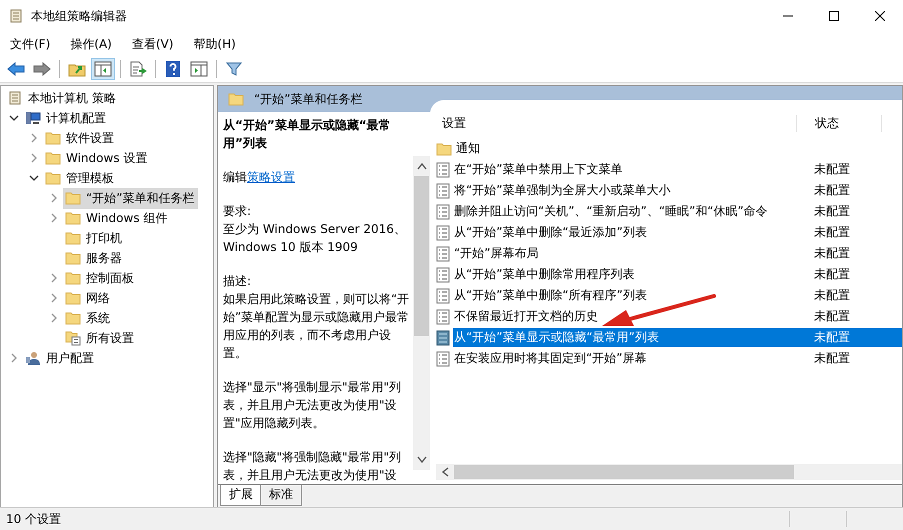 This screenshot has width=903, height=530. I want to click on description-label: 描述:, so click(237, 281).